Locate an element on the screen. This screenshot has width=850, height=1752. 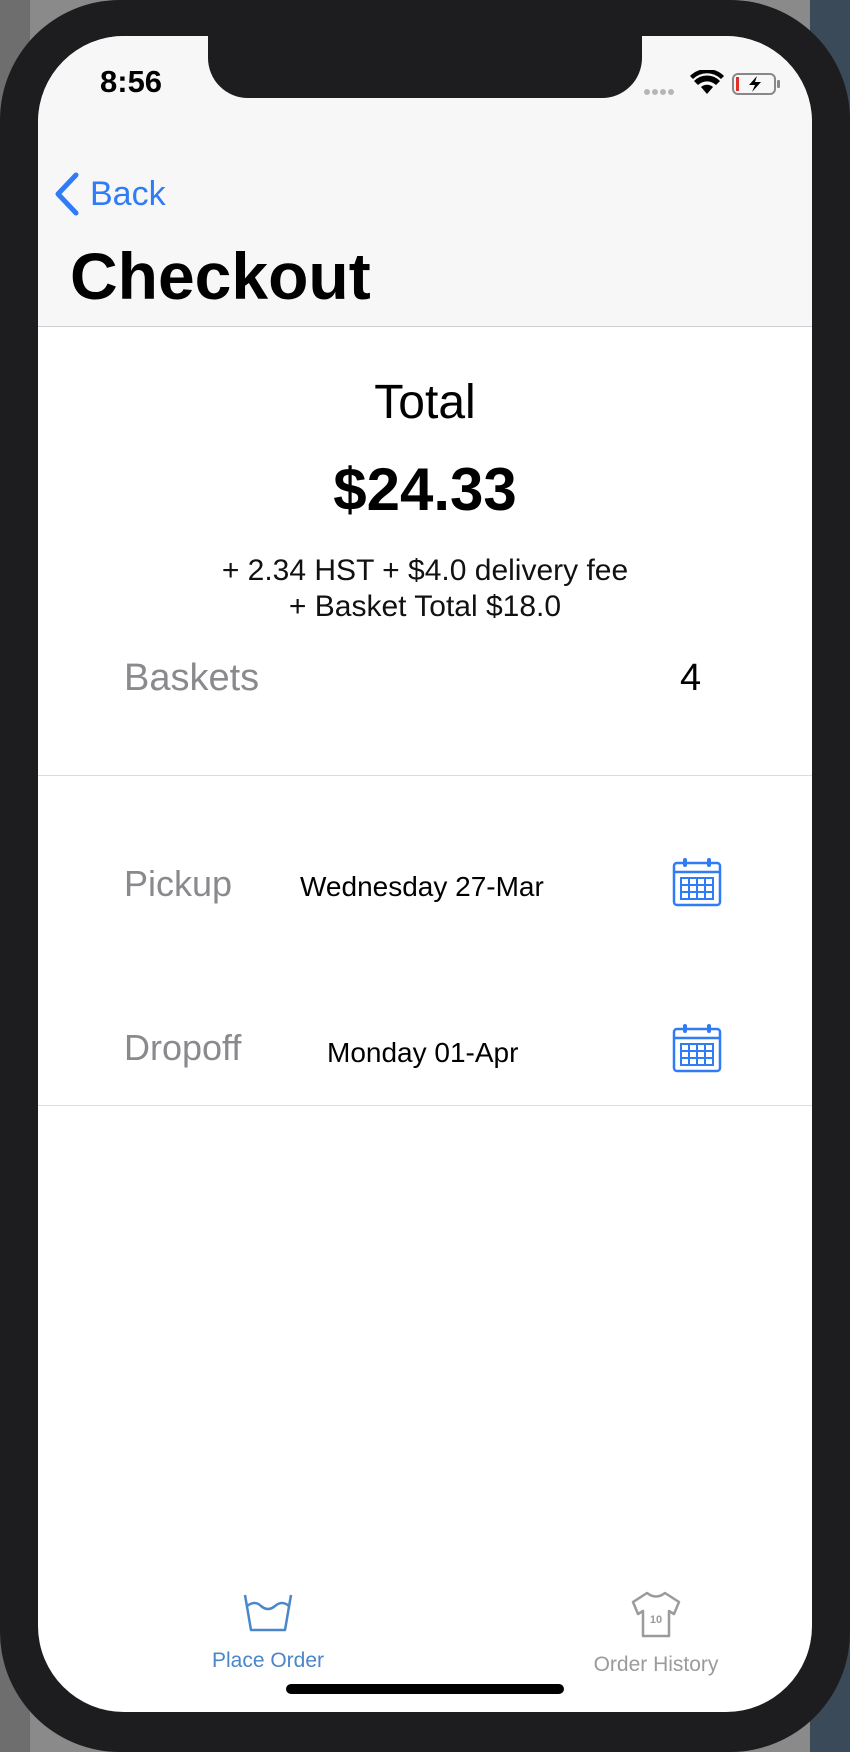
pickup-date: Wednesday 27-Mar is located at coordinates (422, 886).